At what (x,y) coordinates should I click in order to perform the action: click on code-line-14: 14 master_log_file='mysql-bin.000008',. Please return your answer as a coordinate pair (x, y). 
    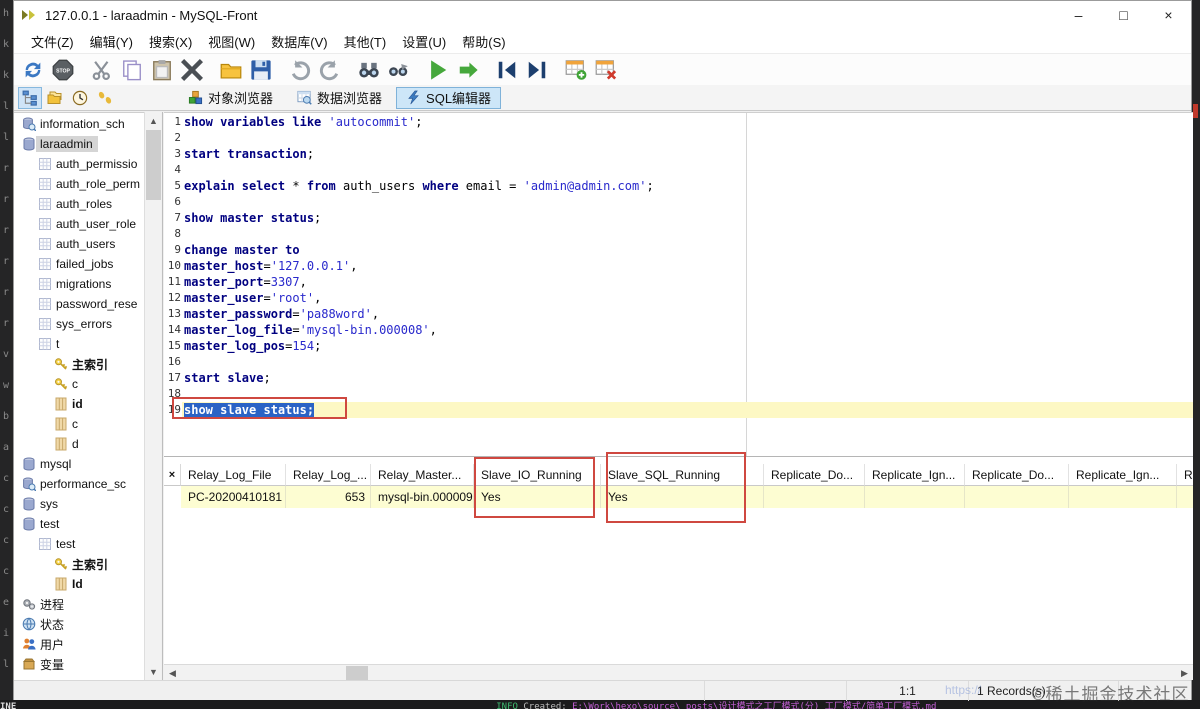
    Looking at the image, I should click on (678, 330).